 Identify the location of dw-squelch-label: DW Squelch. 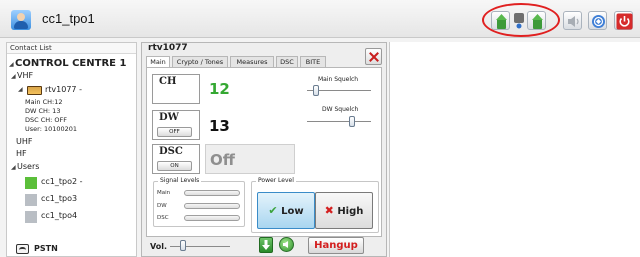
(340, 109).